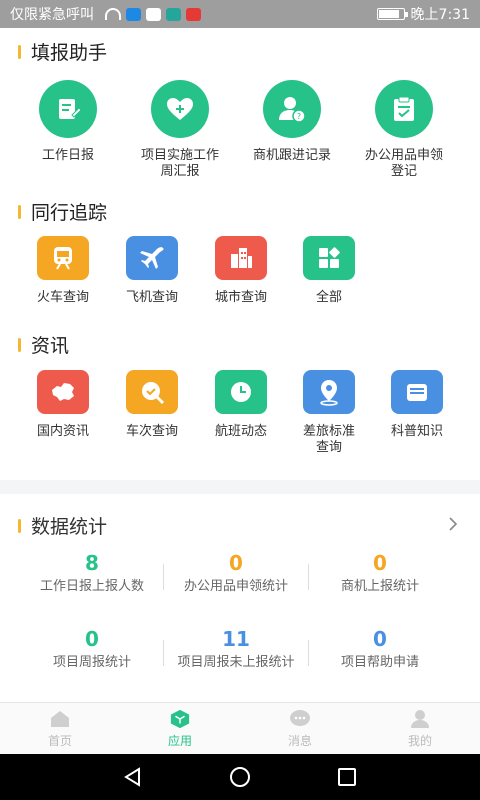 The height and width of the screenshot is (800, 480). What do you see at coordinates (62, 431) in the screenshot?
I see `domestic-news-label: 国内资讯` at bounding box center [62, 431].